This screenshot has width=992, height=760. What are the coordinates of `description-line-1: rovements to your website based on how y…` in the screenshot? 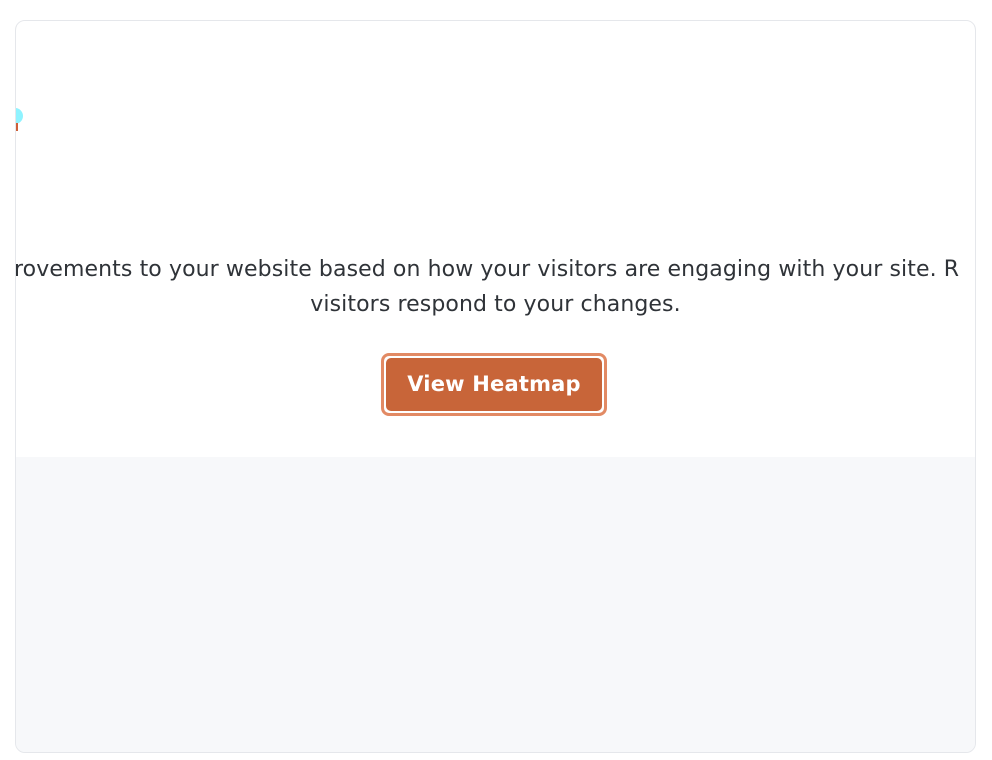 It's located at (488, 269).